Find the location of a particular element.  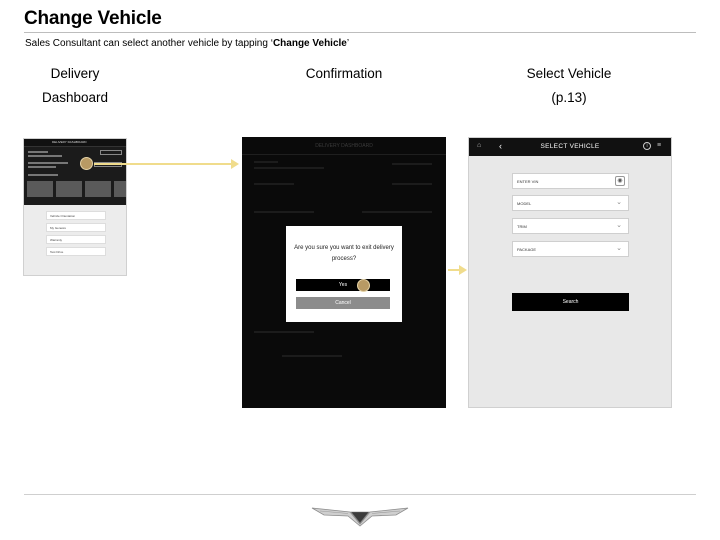

dashboard-nav-bar: DELIVERY DASHBOARD is located at coordinates (75, 143).